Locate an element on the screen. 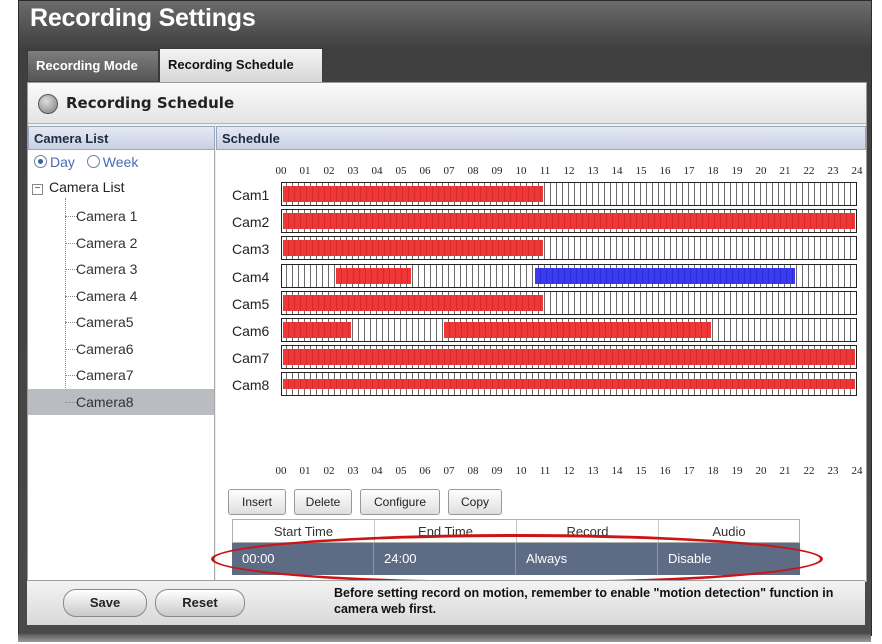  save-button: Save is located at coordinates (105, 603).